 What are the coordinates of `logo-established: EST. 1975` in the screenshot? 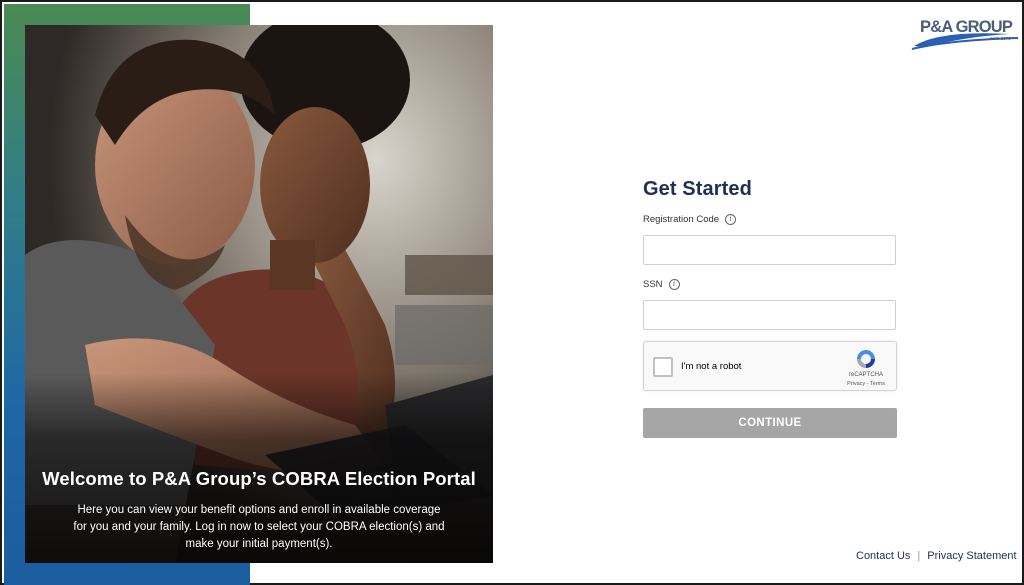 It's located at (1000, 38).